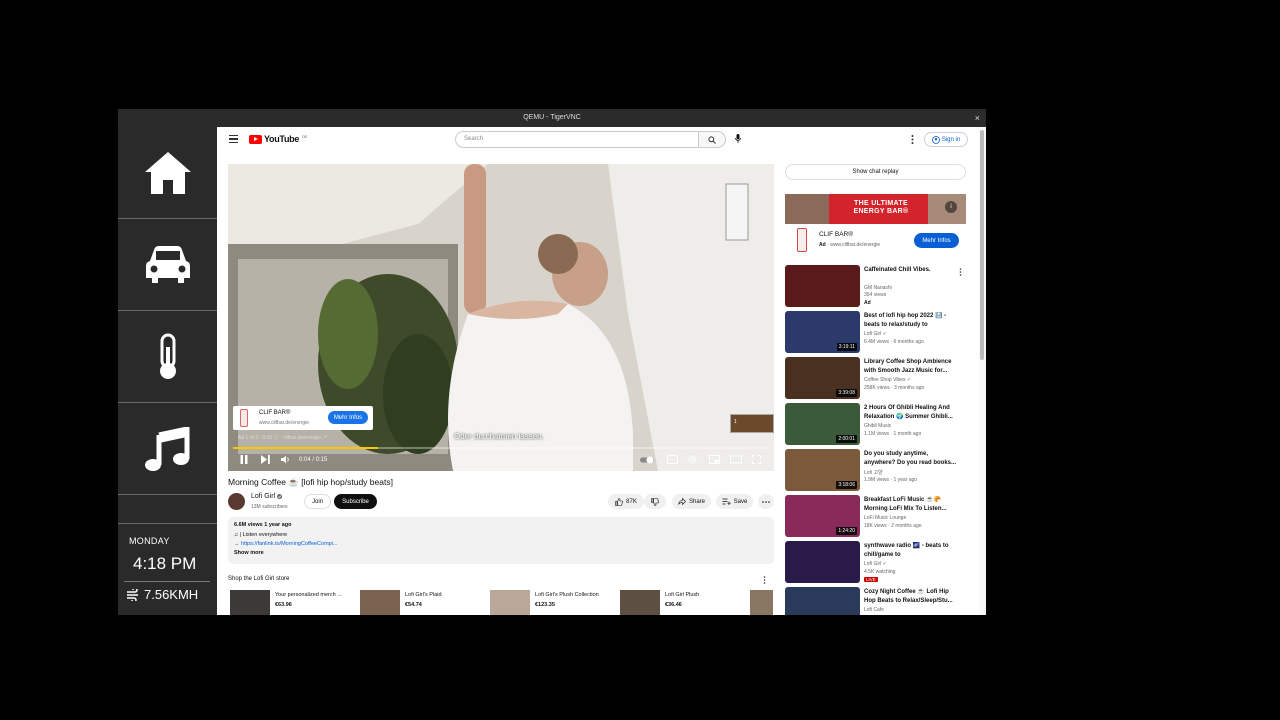  I want to click on next-icon, so click(265, 459).